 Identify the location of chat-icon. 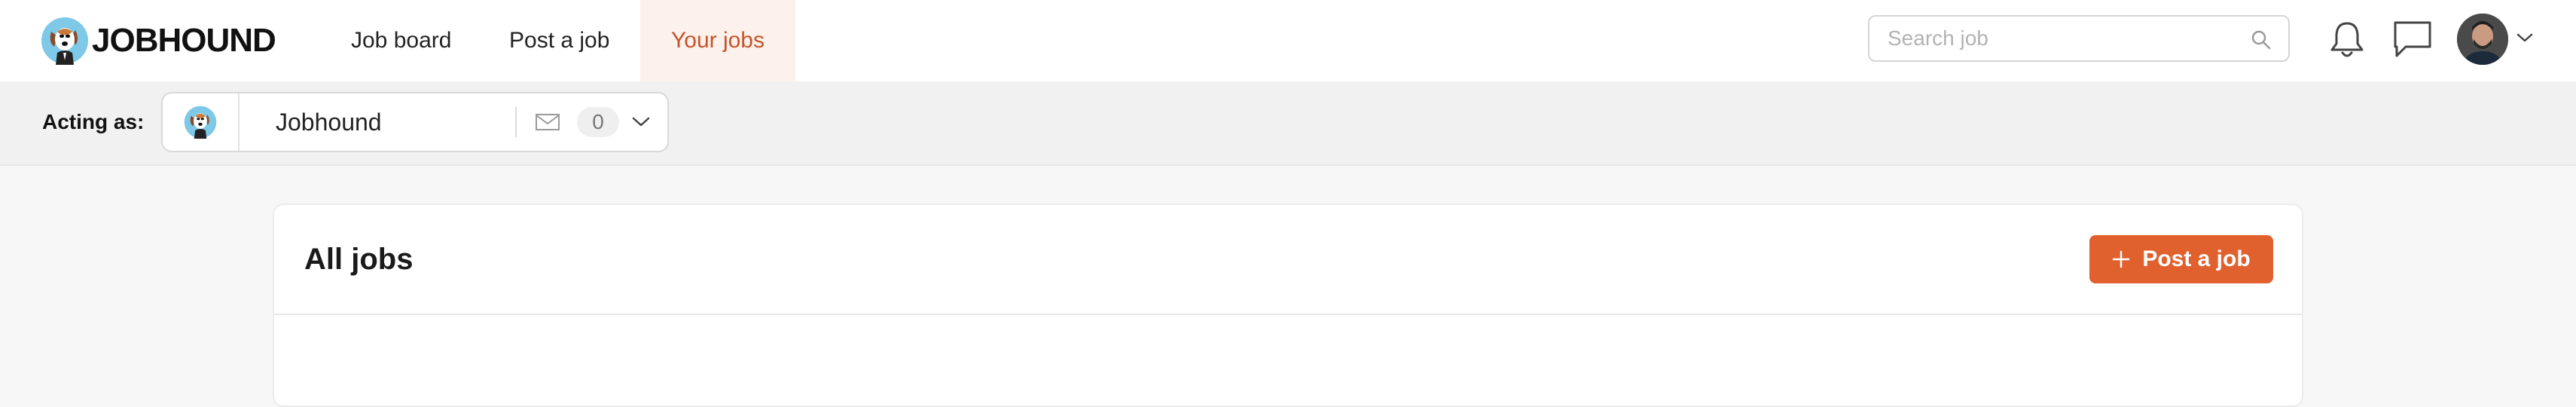
(2413, 39).